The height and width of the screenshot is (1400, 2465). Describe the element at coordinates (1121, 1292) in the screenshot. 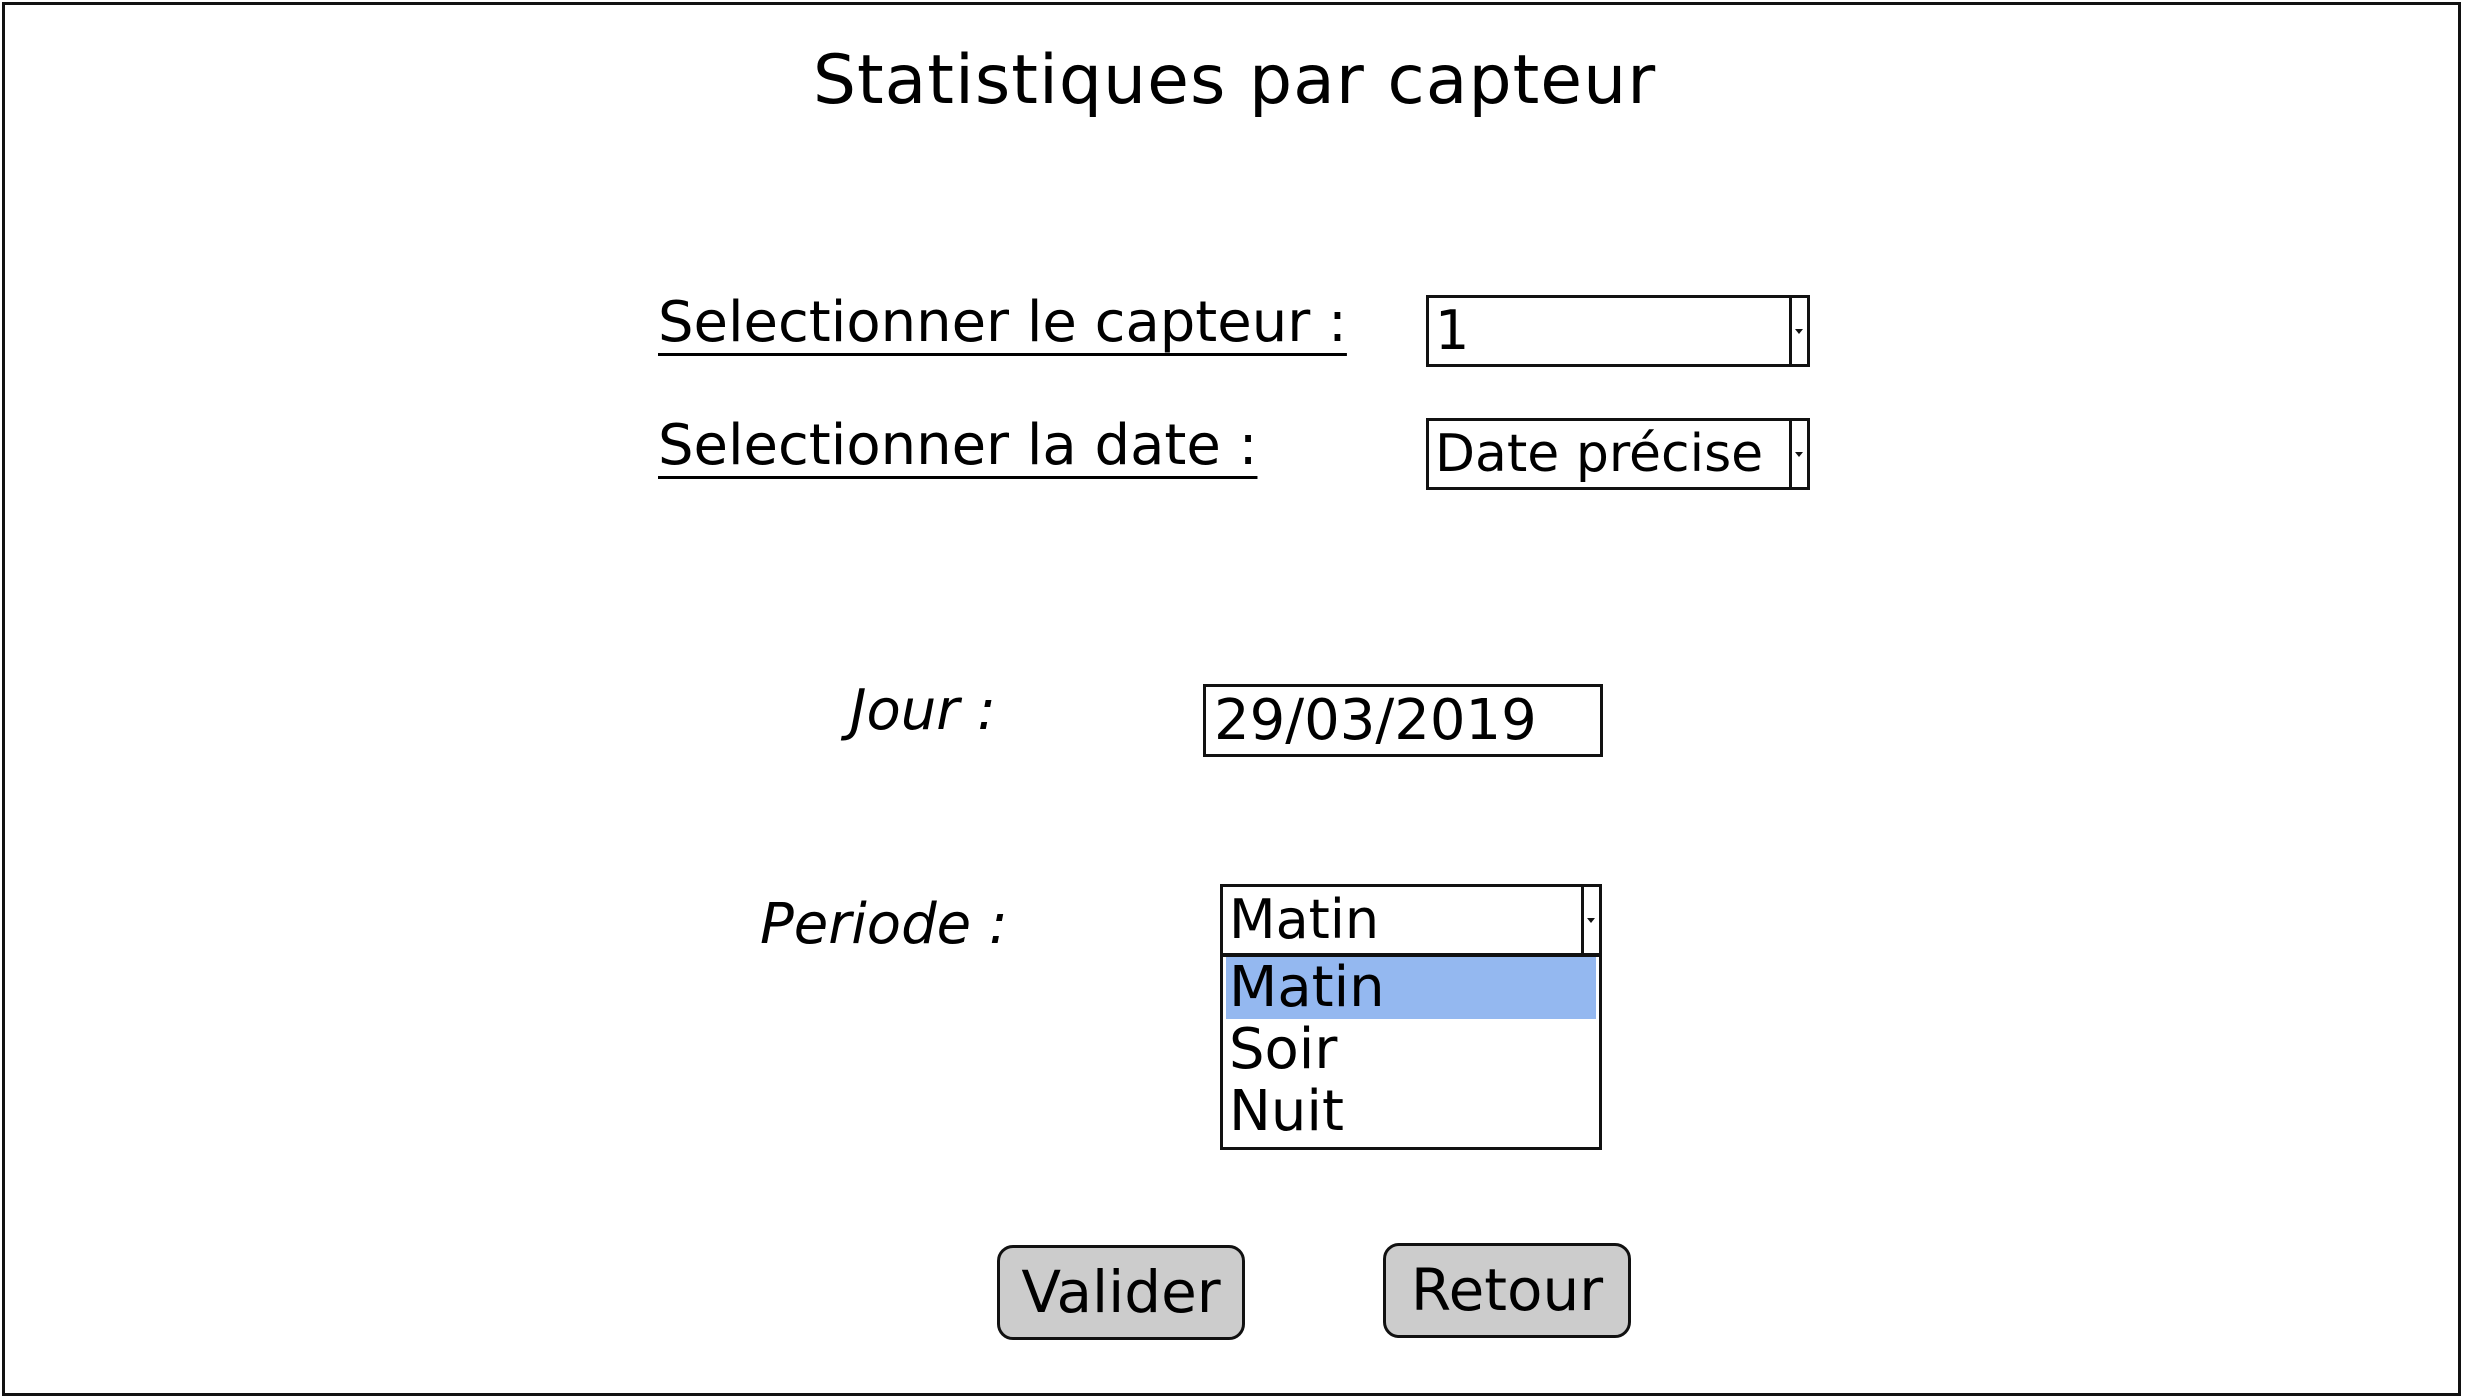

I see `validate-button: Valider` at that location.